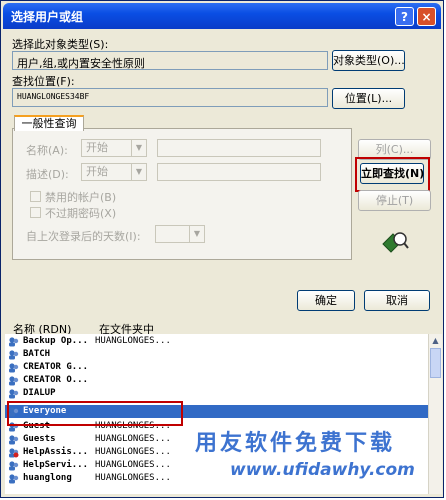 This screenshot has width=446, height=500. What do you see at coordinates (39, 393) in the screenshot?
I see `row-name: DIALUP` at bounding box center [39, 393].